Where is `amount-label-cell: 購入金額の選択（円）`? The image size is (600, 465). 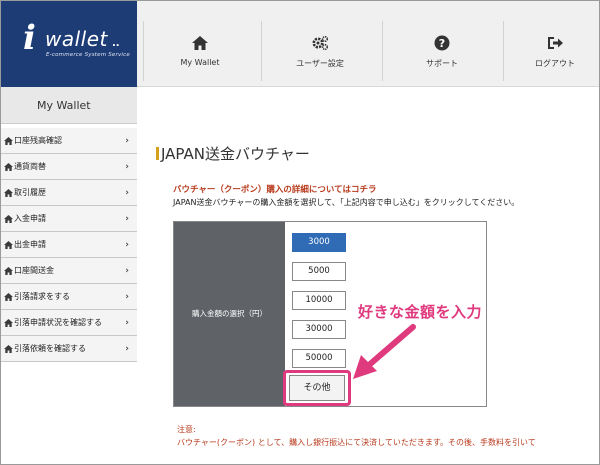 amount-label-cell: 購入金額の選択（円） is located at coordinates (229, 314).